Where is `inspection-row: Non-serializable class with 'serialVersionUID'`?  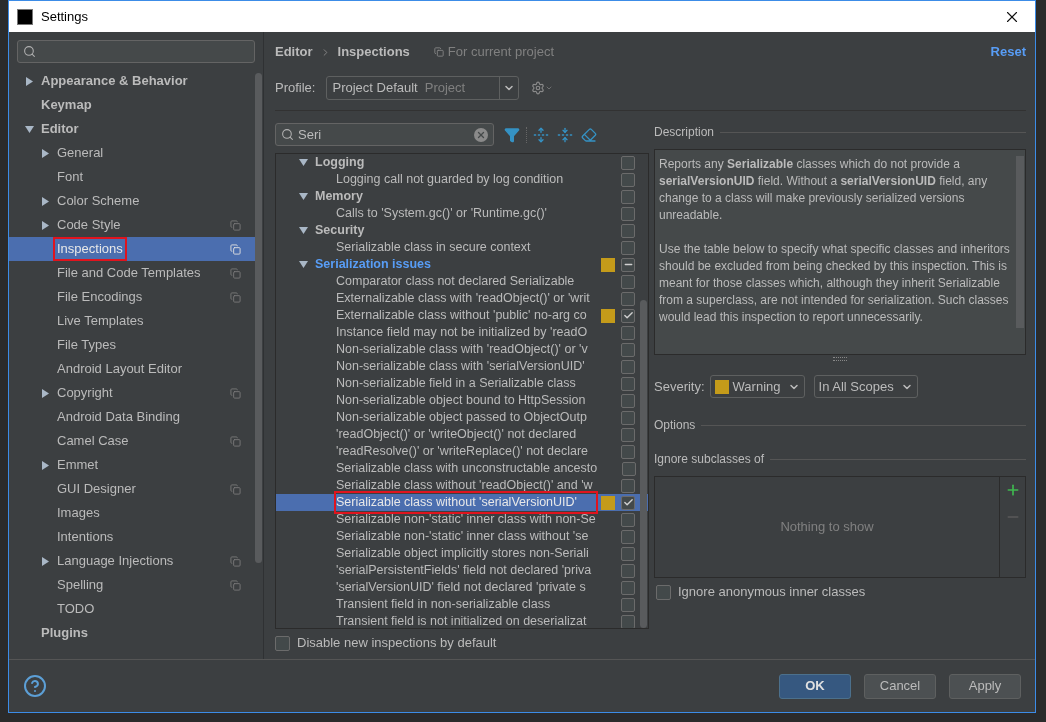
inspection-row: Non-serializable class with 'serialVersionUID' is located at coordinates (462, 366).